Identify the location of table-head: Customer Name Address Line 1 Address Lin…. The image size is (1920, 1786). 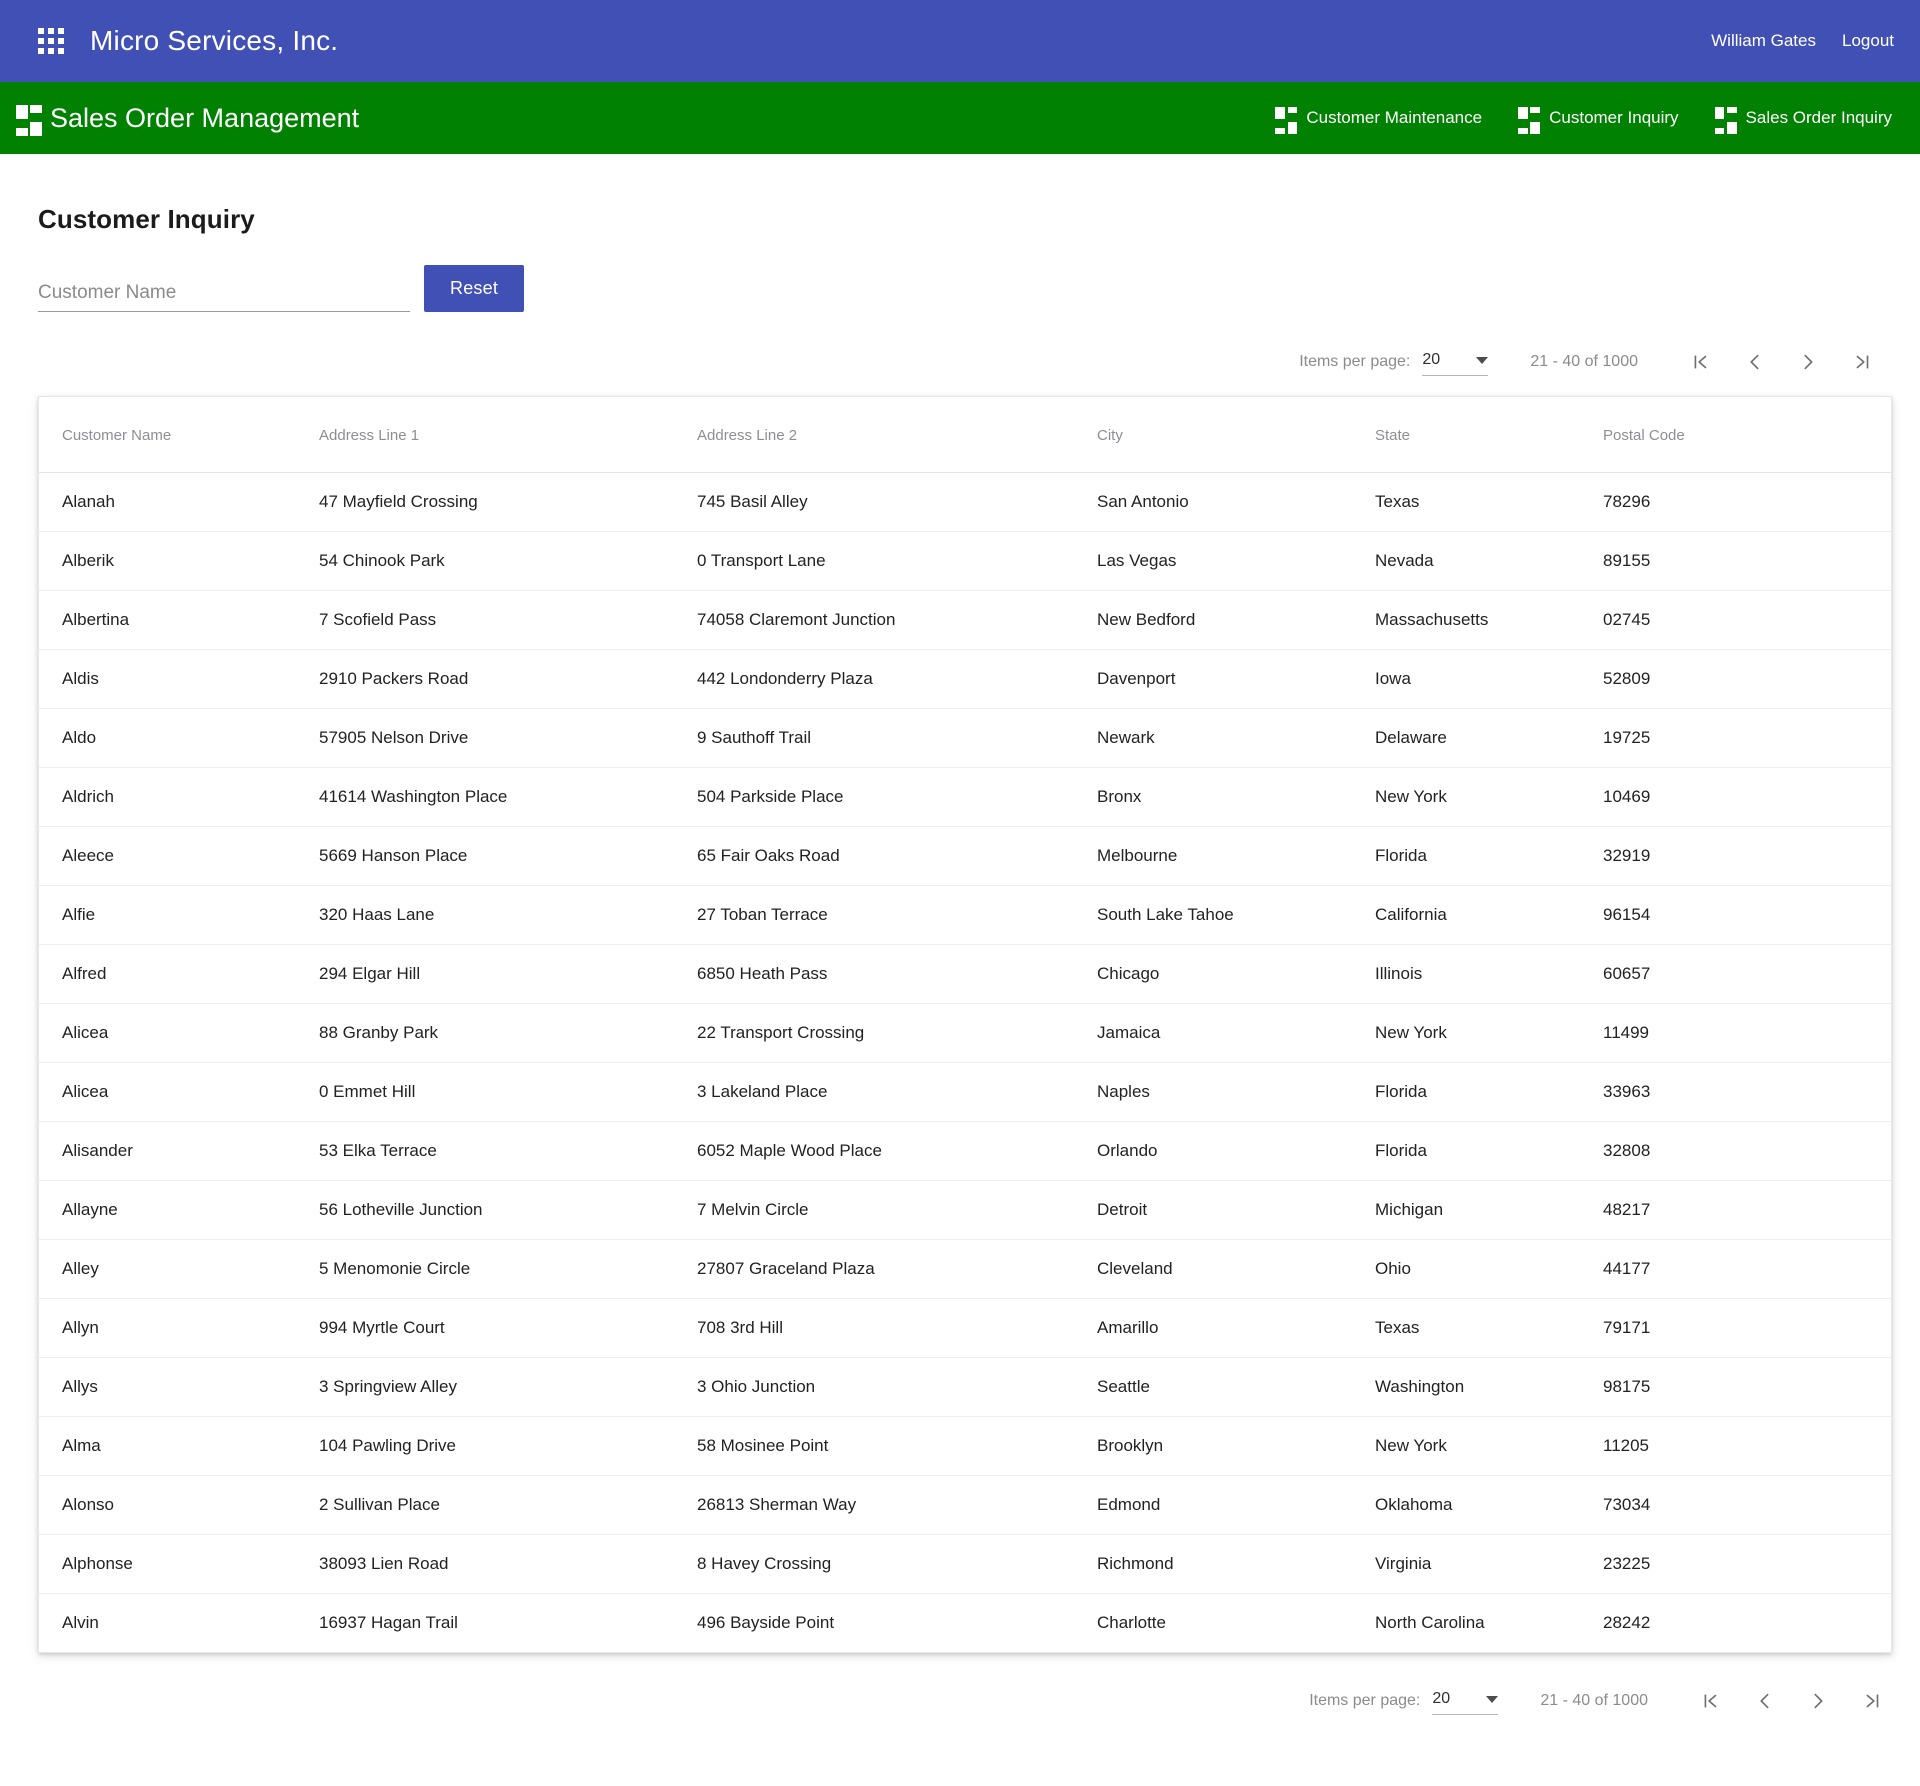
(965, 435).